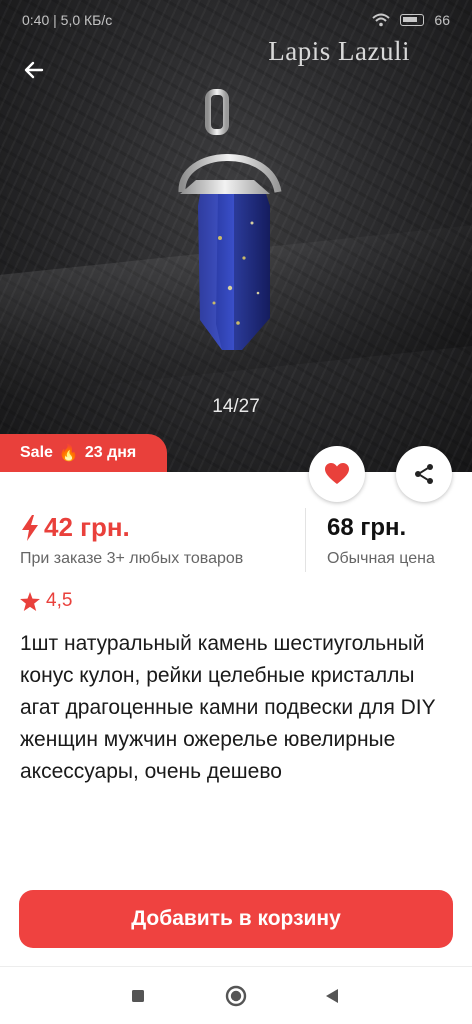 The width and height of the screenshot is (472, 1024). Describe the element at coordinates (236, 406) in the screenshot. I see `image-counter: 14/27` at that location.